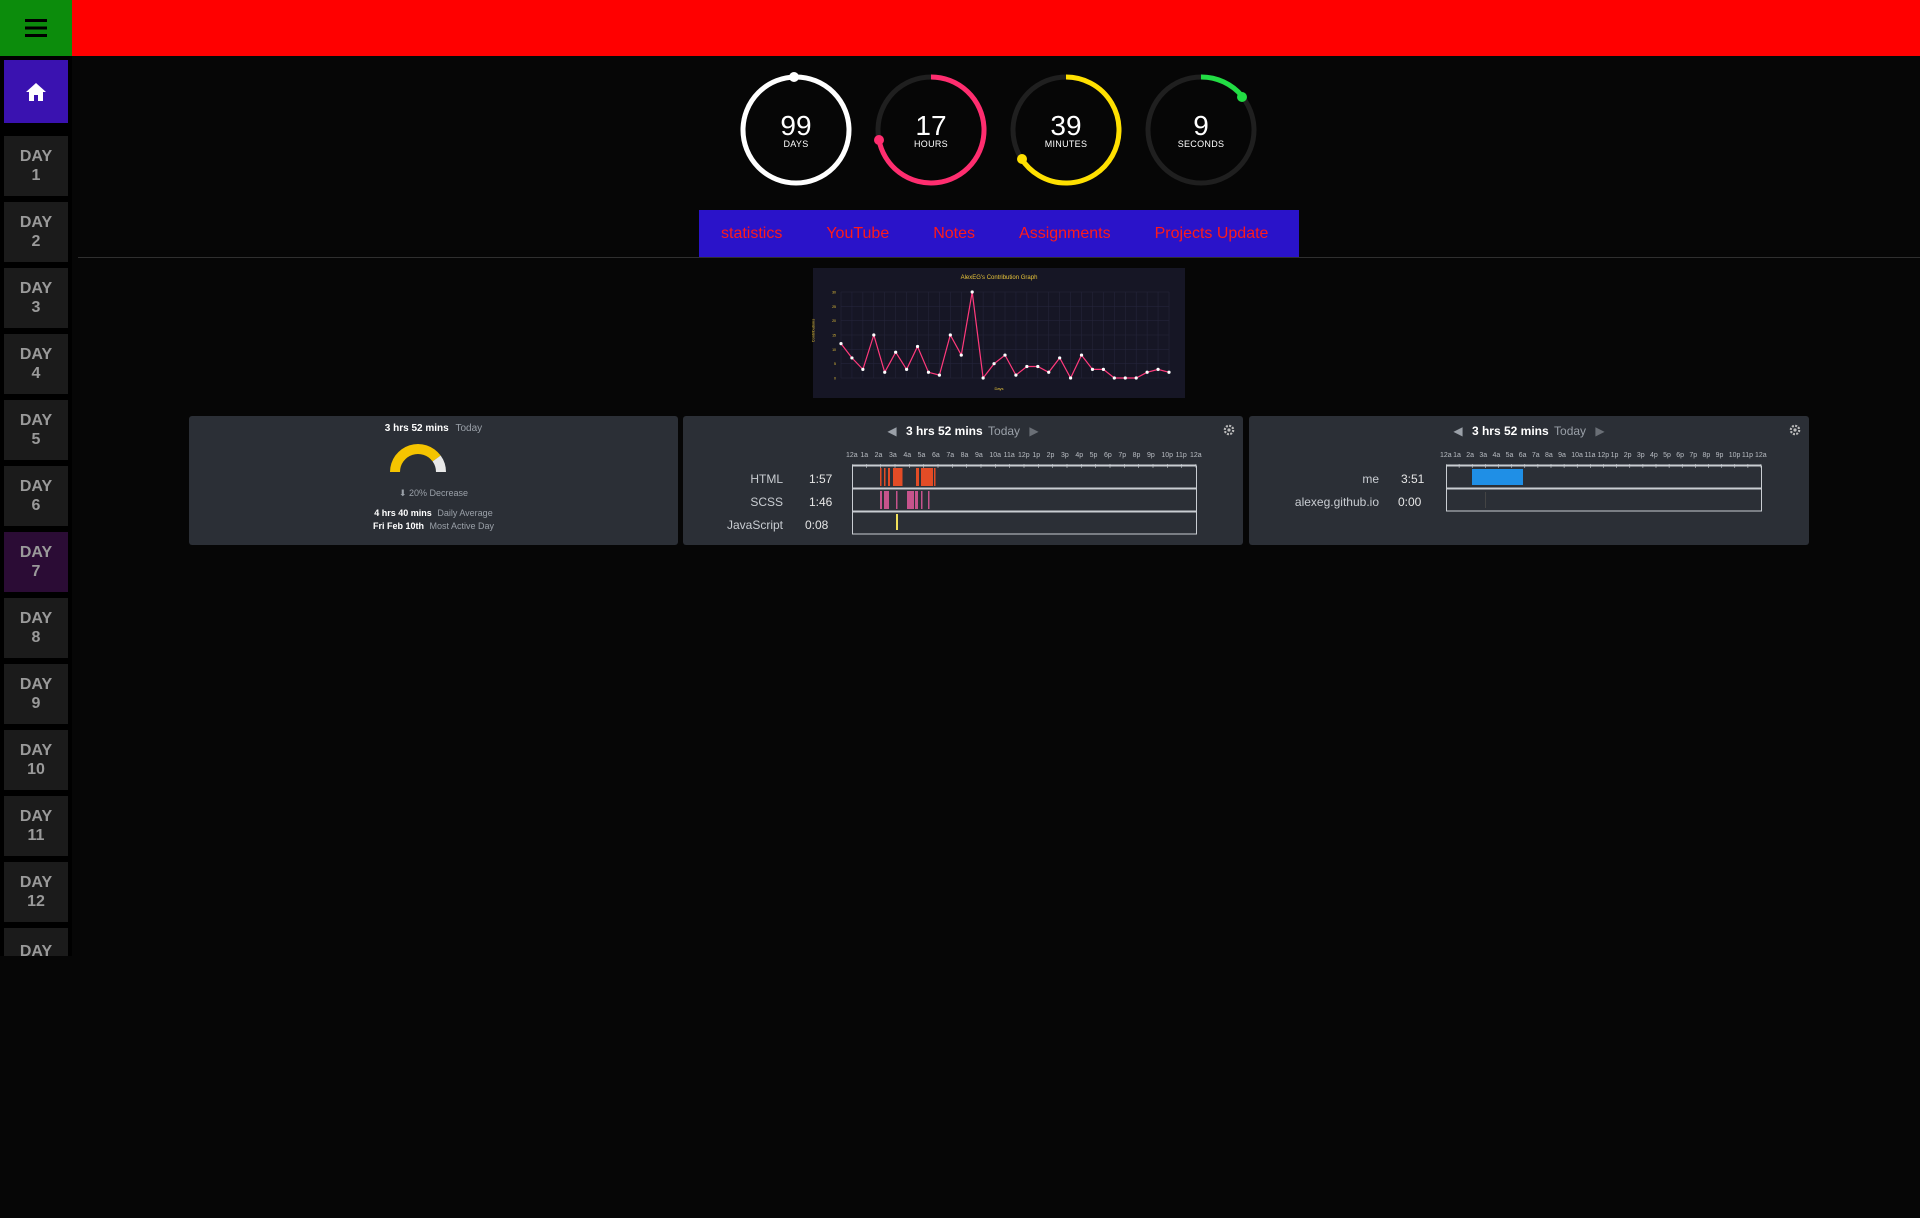 Image resolution: width=1920 pixels, height=1218 pixels. What do you see at coordinates (36, 562) in the screenshot?
I see `day-7-button: DAY 7` at bounding box center [36, 562].